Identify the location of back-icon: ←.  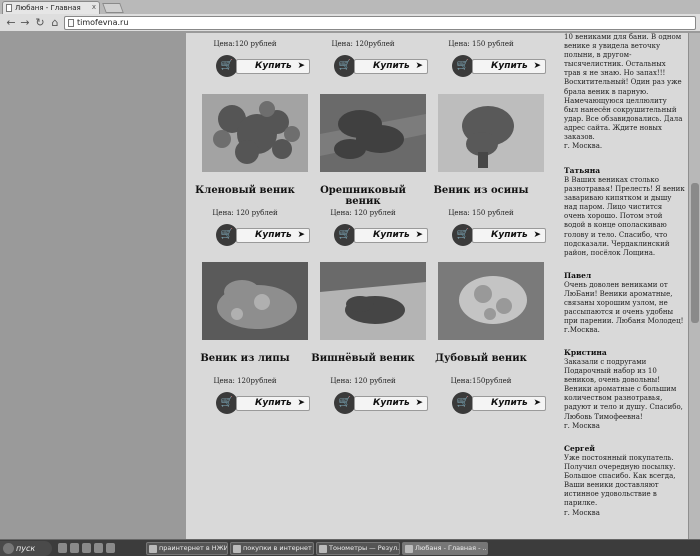
(11, 23).